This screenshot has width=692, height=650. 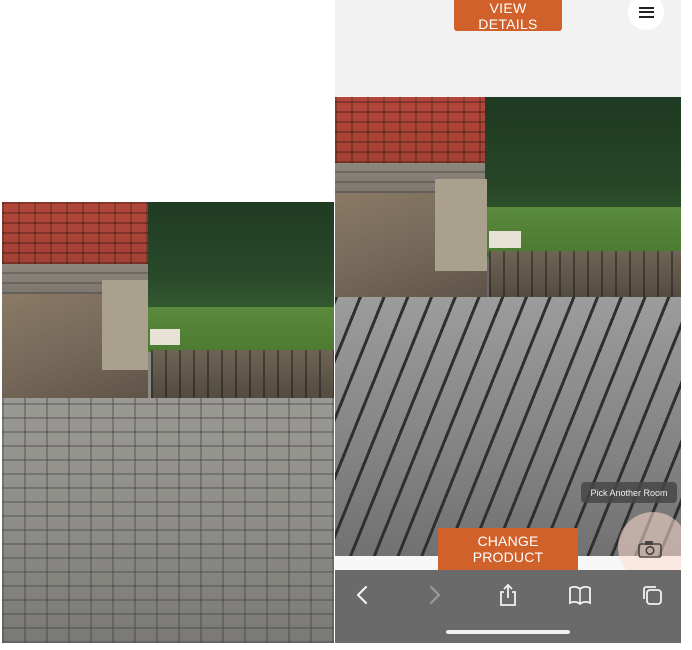 I want to click on chevron-left-icon, so click(x=362, y=595).